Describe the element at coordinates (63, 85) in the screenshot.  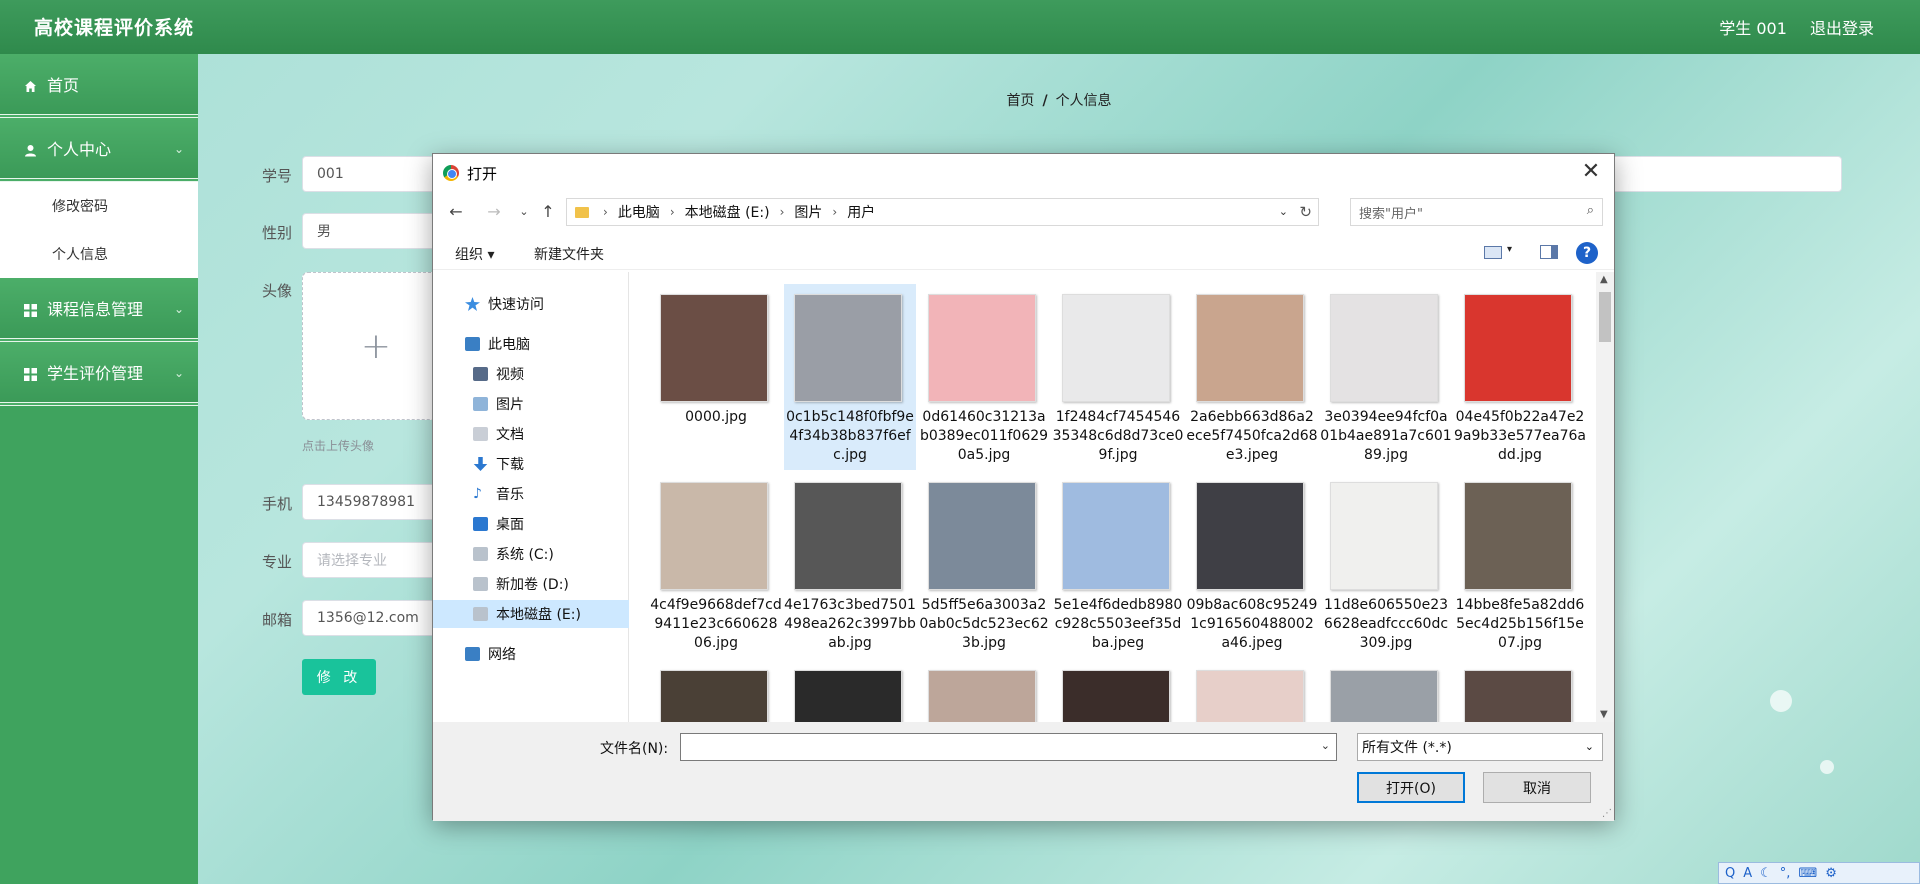
I see `sidebar-item-label: 首页` at that location.